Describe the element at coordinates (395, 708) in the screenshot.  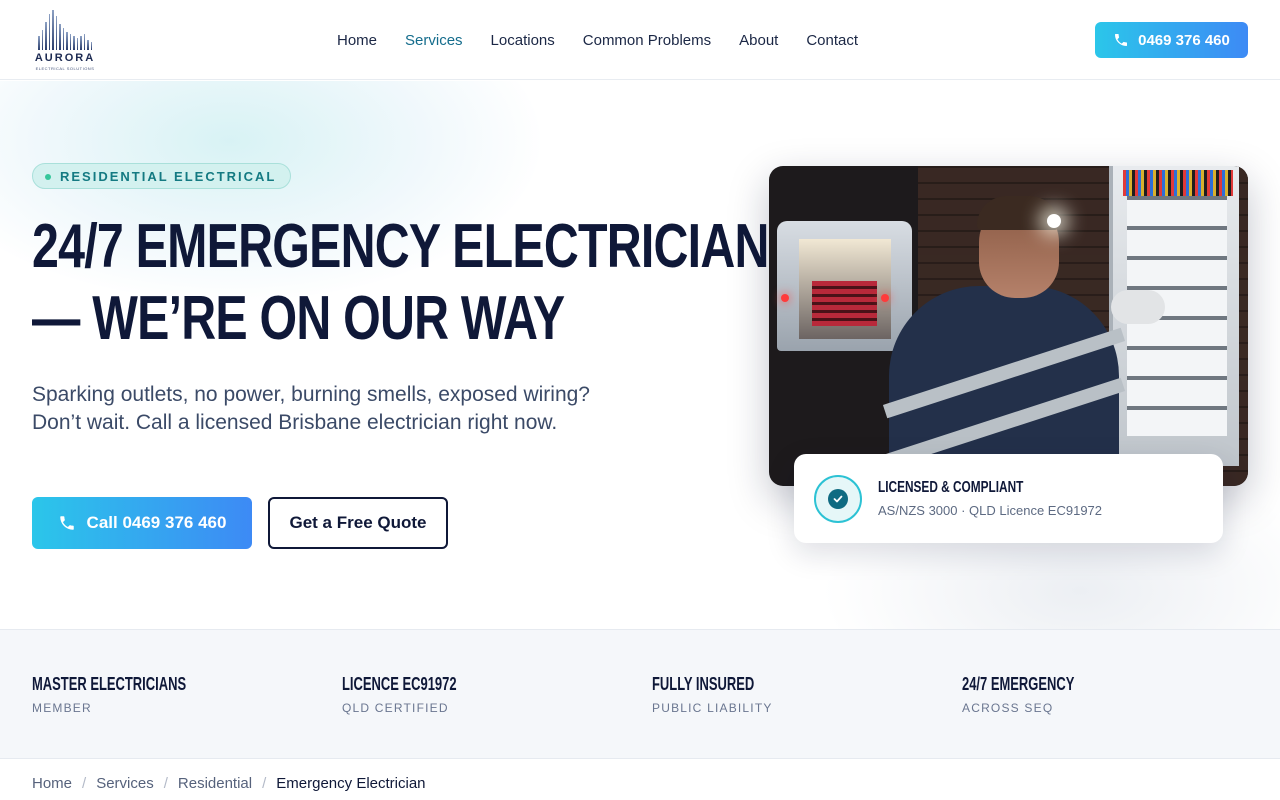
I see `trust-item-subtitle: QLD CERTIFIED` at that location.